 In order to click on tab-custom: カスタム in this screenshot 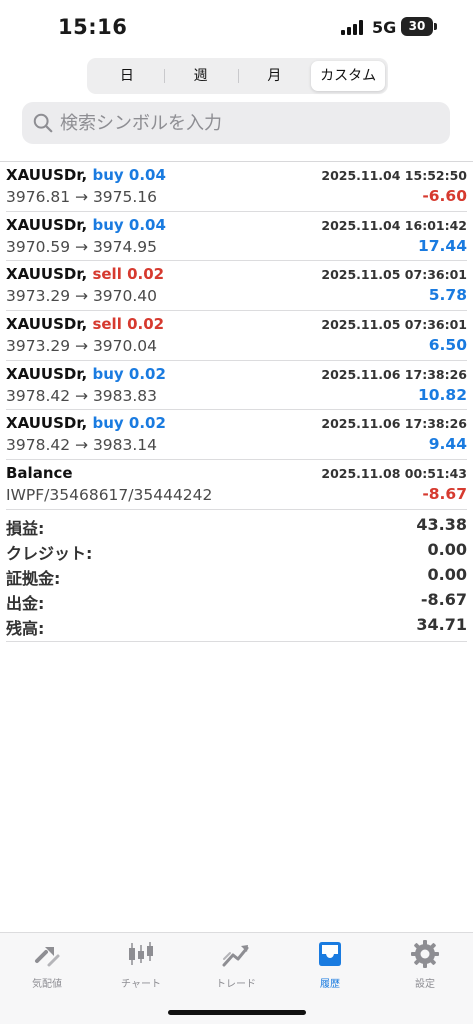, I will do `click(348, 76)`.